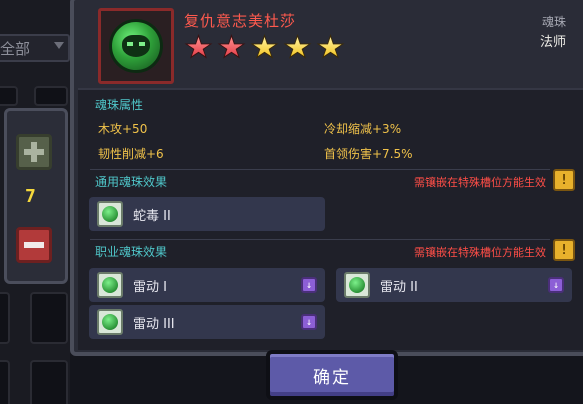 This screenshot has width=583, height=404. What do you see at coordinates (454, 285) in the screenshot?
I see `effect-card-thunder-2: 雷动 II ↓` at bounding box center [454, 285].